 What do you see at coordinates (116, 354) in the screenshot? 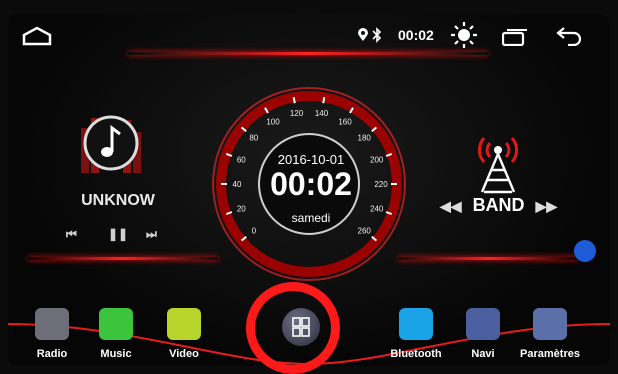
I see `dock-item-label: Music` at bounding box center [116, 354].